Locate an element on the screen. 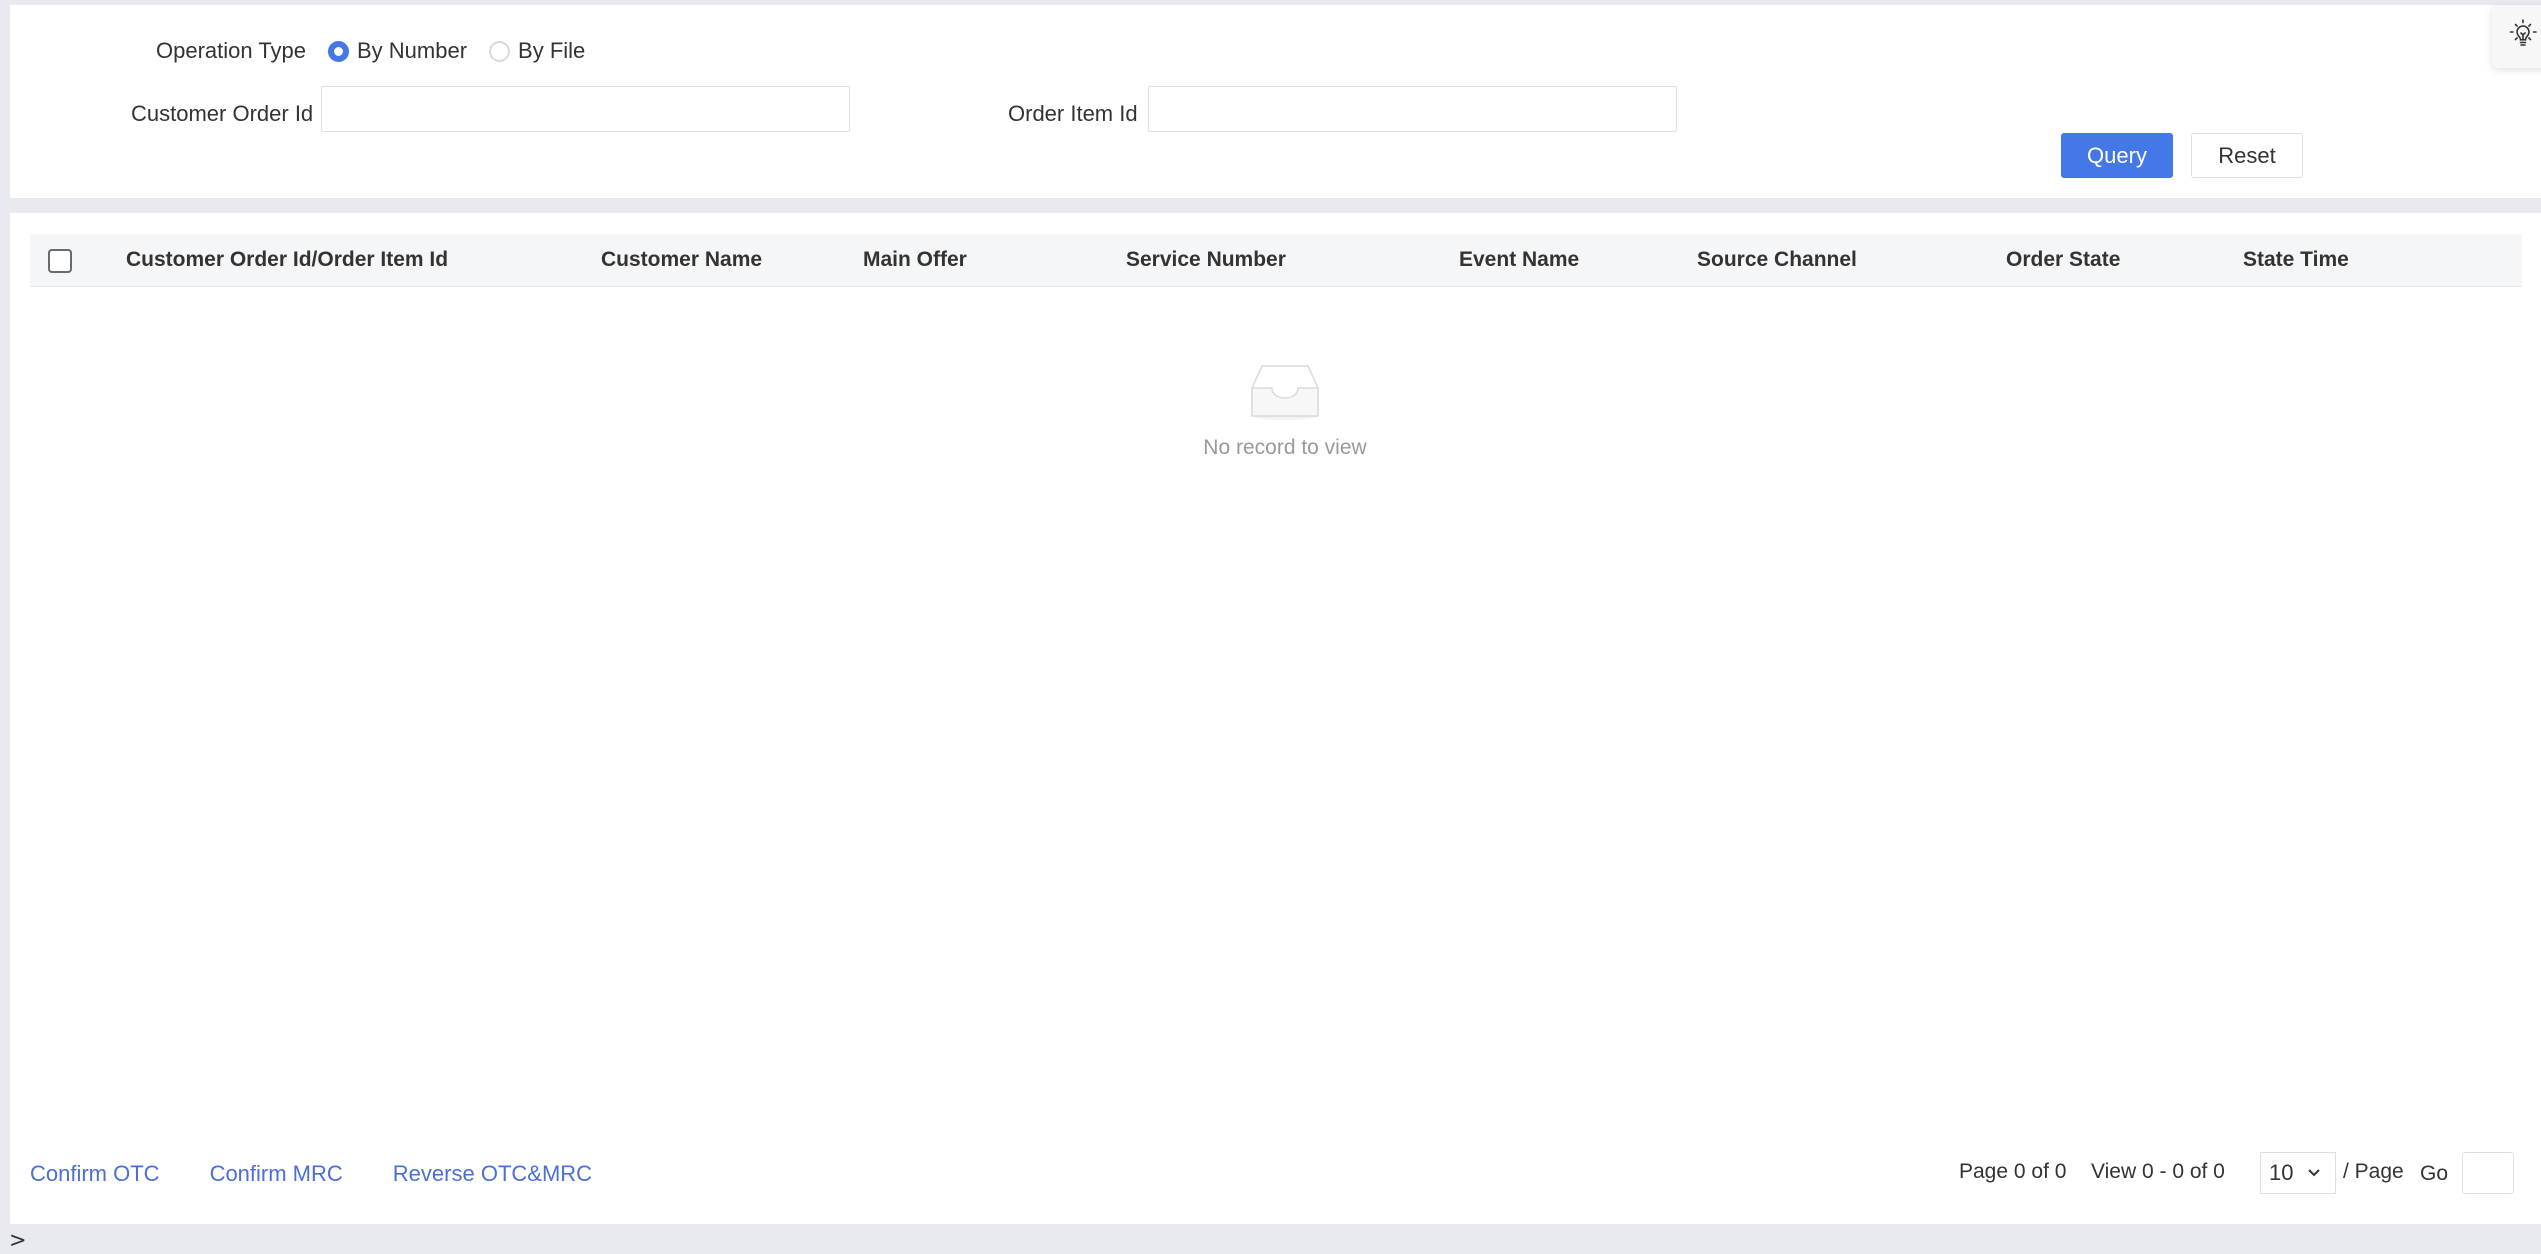 This screenshot has width=2541, height=1254. empty-state-text: No record to view is located at coordinates (1285, 447).